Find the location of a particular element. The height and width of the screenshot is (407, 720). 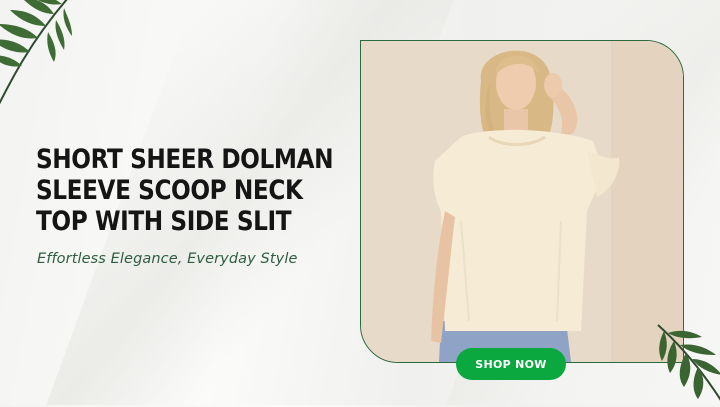

headline-line: SLEEVE SCOOP NECK is located at coordinates (169, 190).